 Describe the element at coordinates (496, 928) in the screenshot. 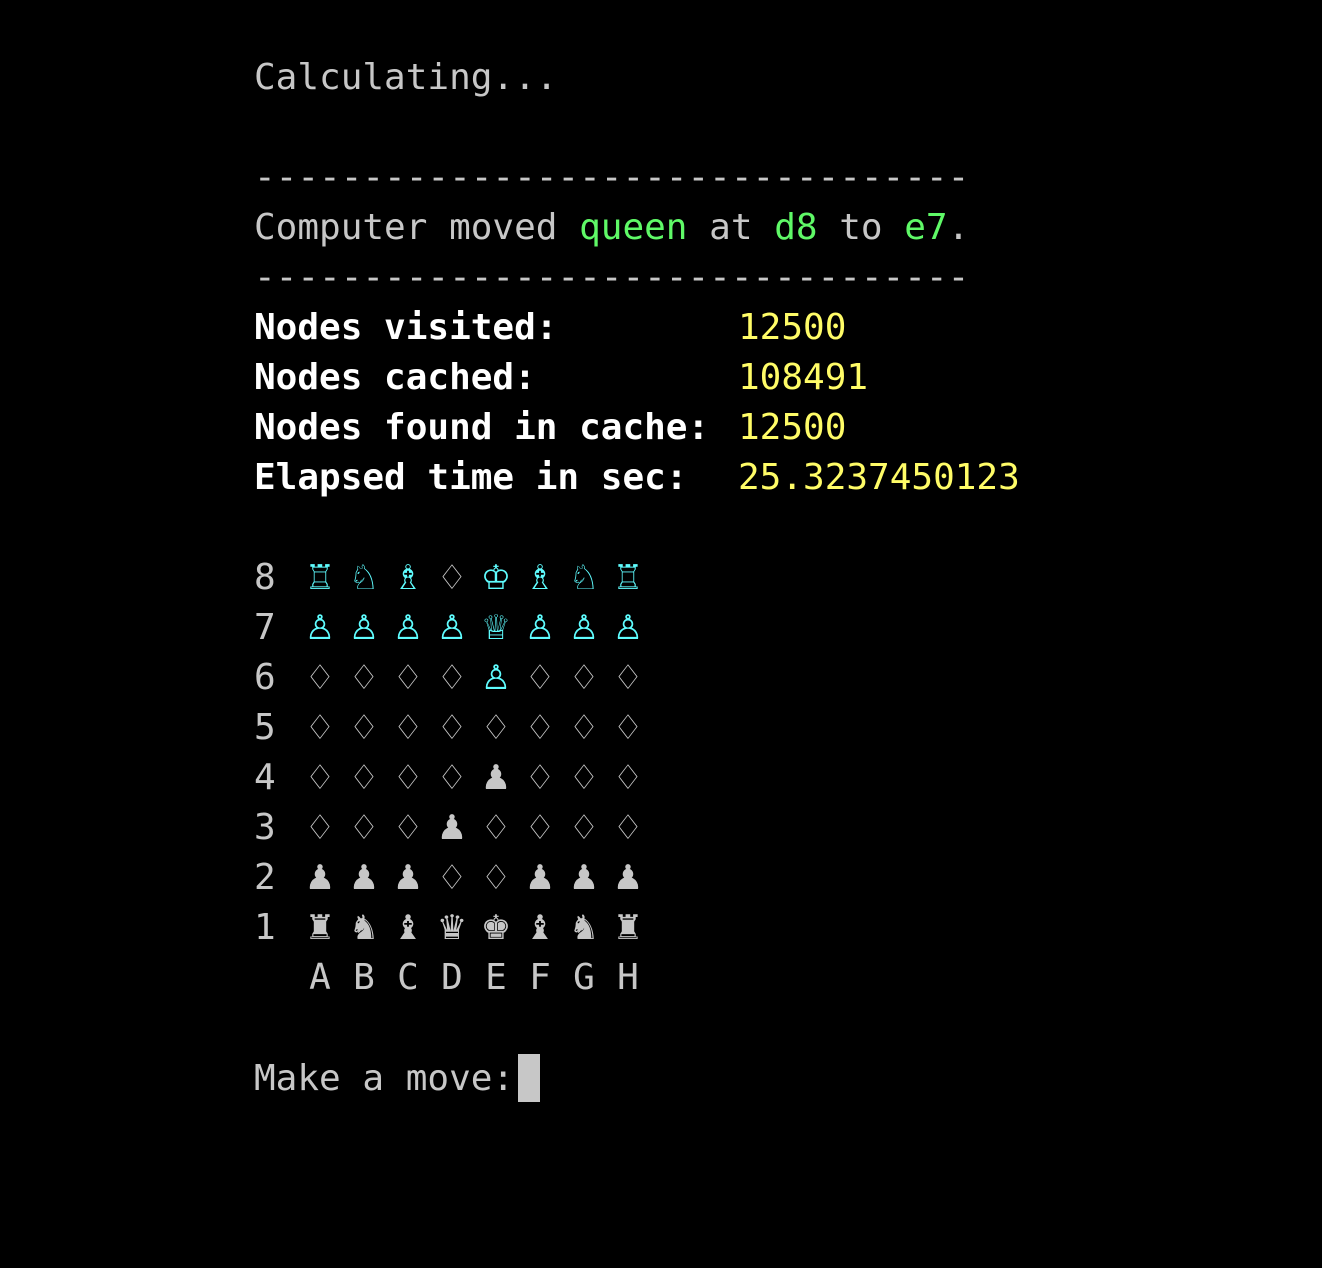

I see `board-piece: ♚` at that location.